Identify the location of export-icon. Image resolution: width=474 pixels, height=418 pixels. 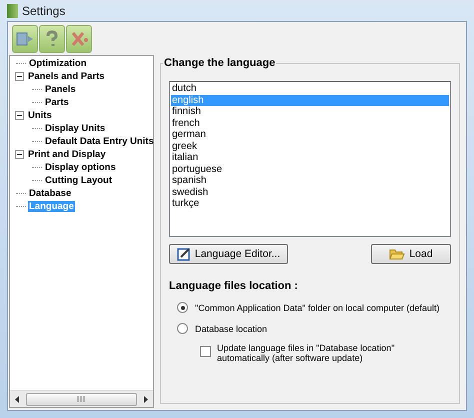
(25, 39).